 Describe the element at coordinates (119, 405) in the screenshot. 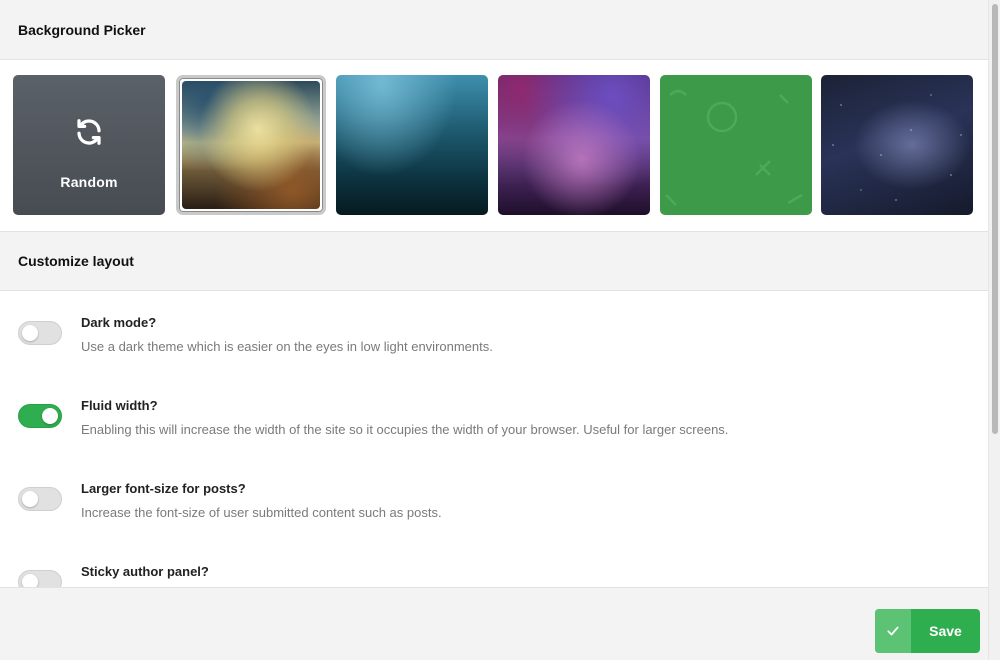

I see `setting-title: Fluid width?` at that location.